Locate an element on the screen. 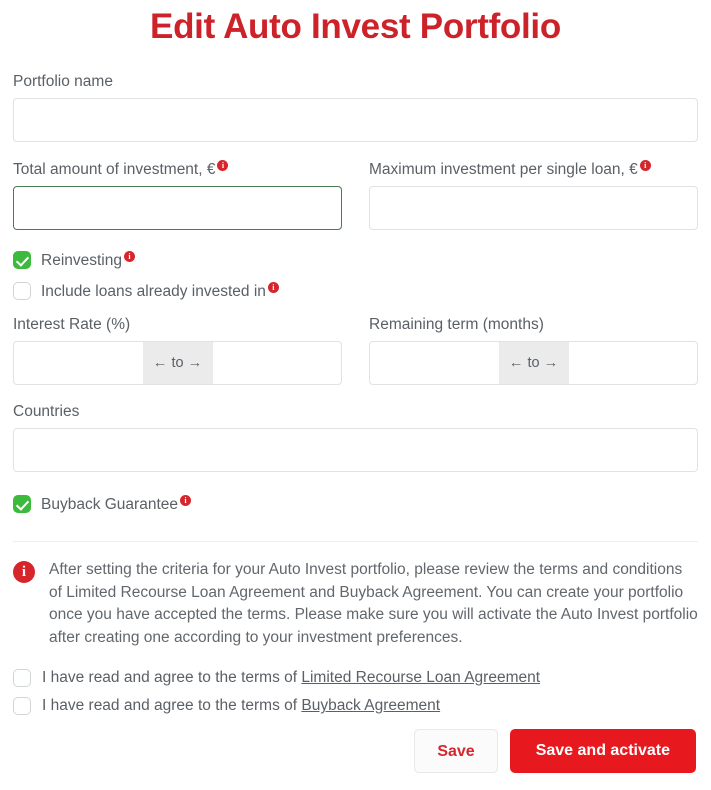 This screenshot has width=711, height=790. portfolio-name-input is located at coordinates (355, 120).